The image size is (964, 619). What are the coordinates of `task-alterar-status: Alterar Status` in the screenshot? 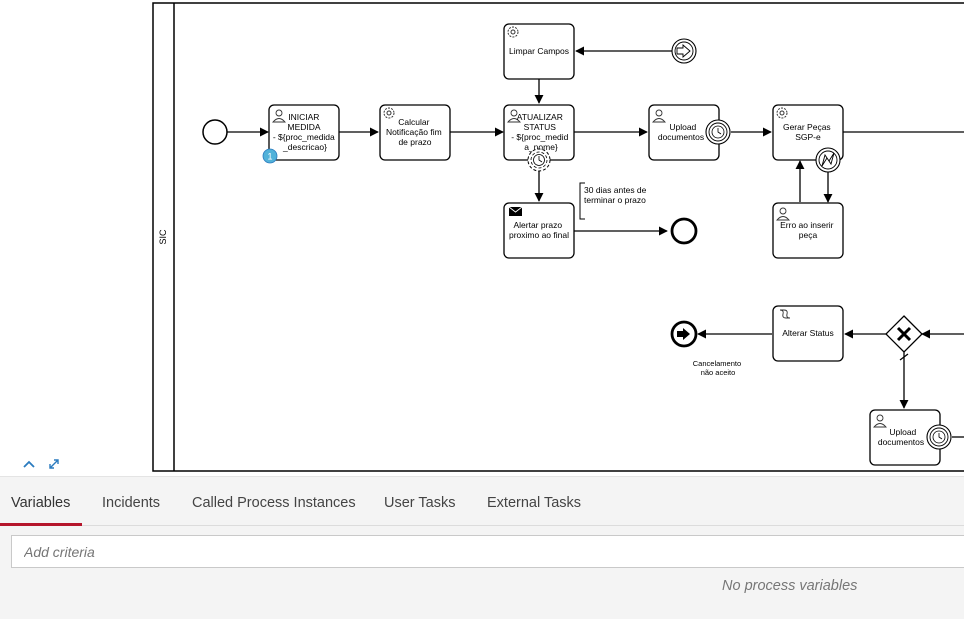 It's located at (808, 333).